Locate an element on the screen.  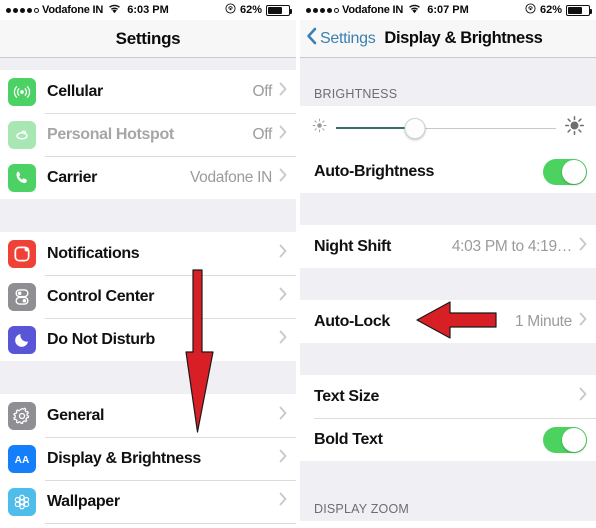
settings-row-display-brightness: AA Display & Brightness is located at coordinates (148, 458).